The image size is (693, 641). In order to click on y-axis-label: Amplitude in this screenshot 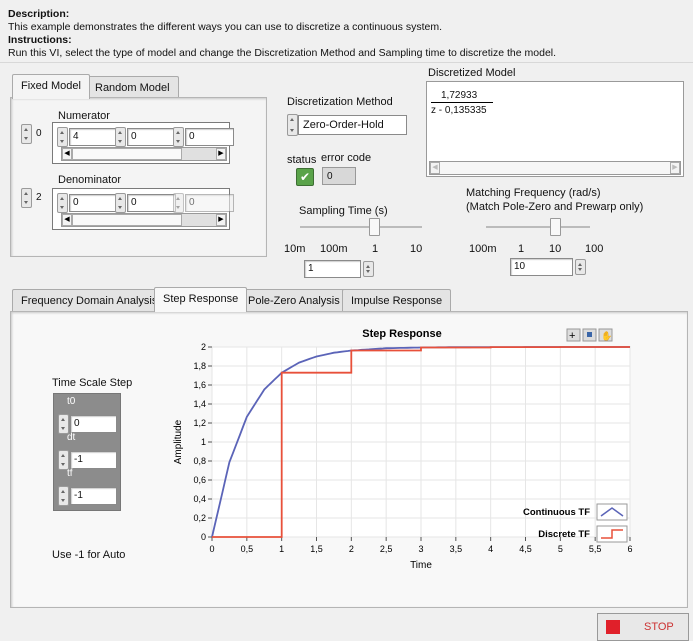, I will do `click(178, 441)`.